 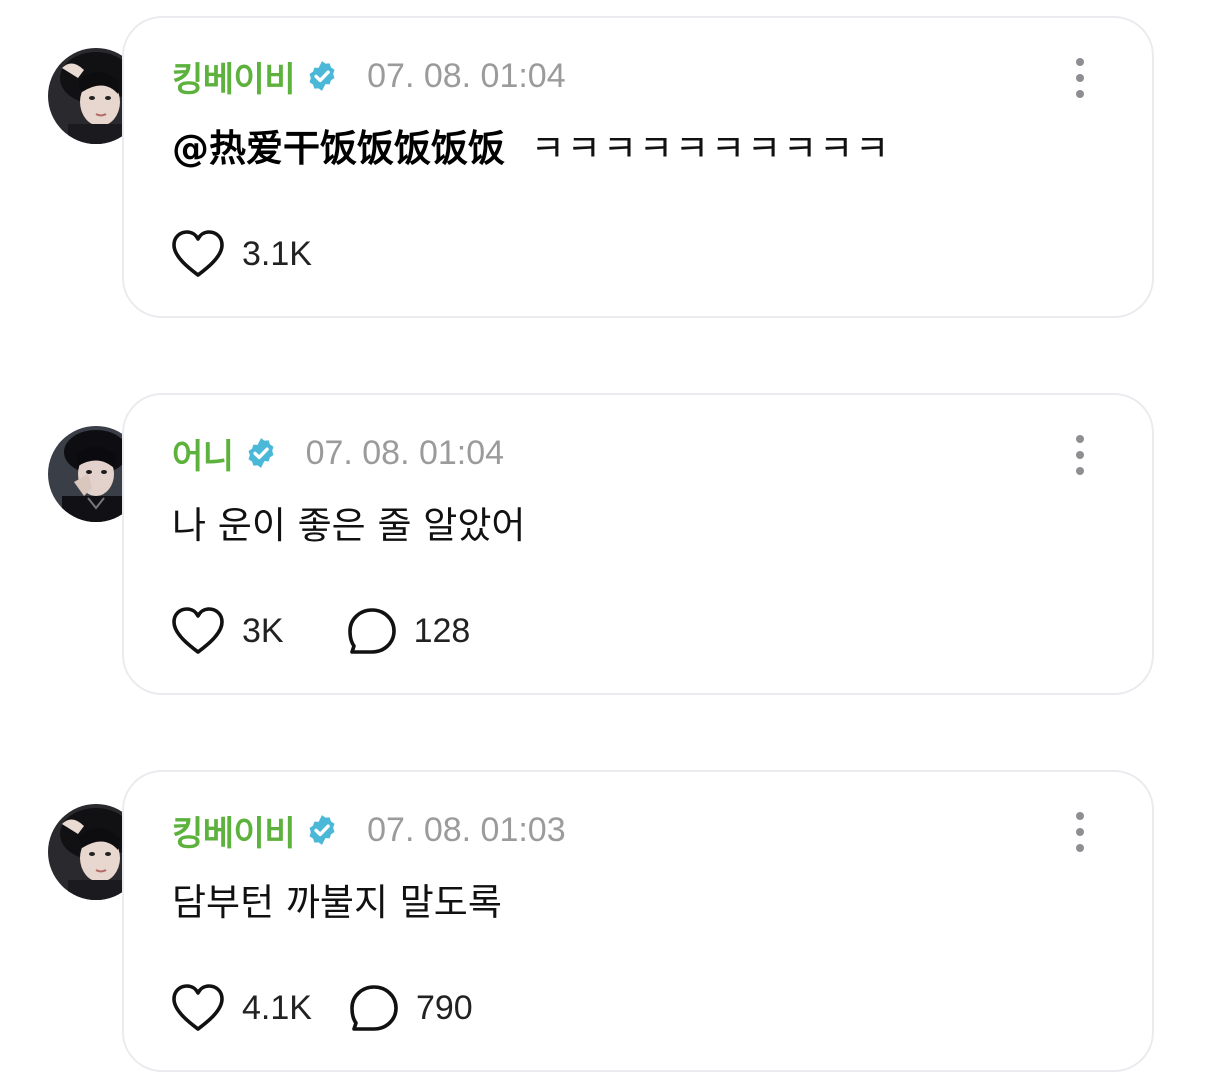 I want to click on comment-text: 담부턴 까불지 말도록, so click(x=337, y=899).